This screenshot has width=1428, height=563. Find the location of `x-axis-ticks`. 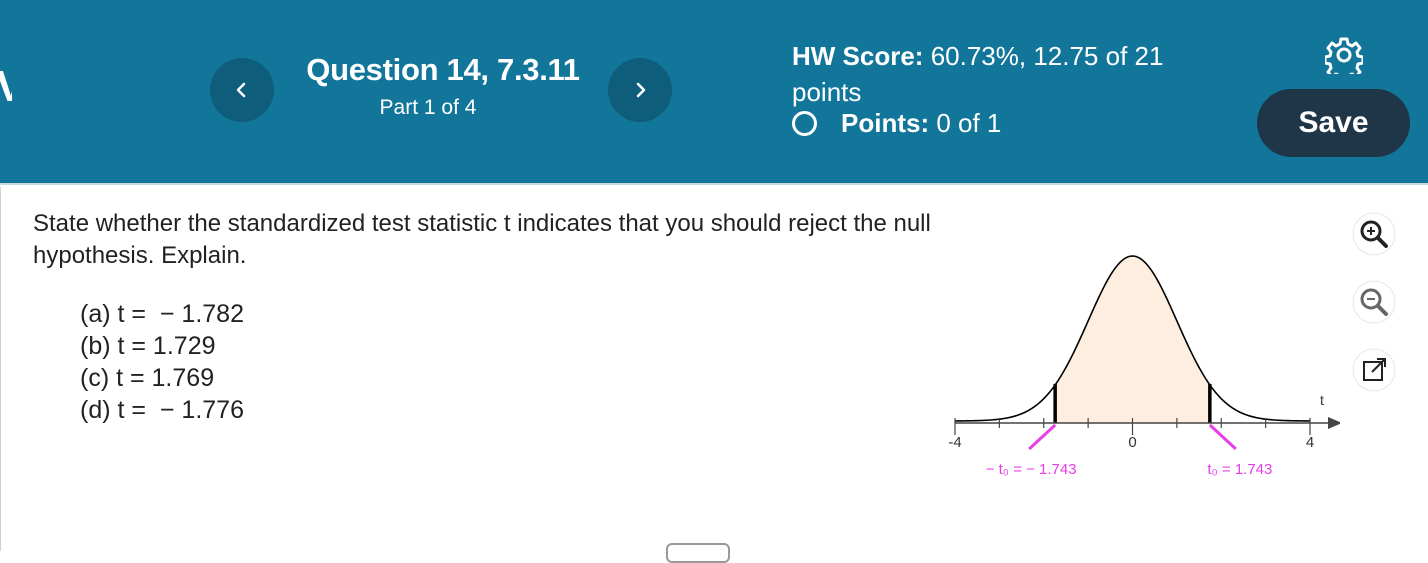

x-axis-ticks is located at coordinates (1132, 426).